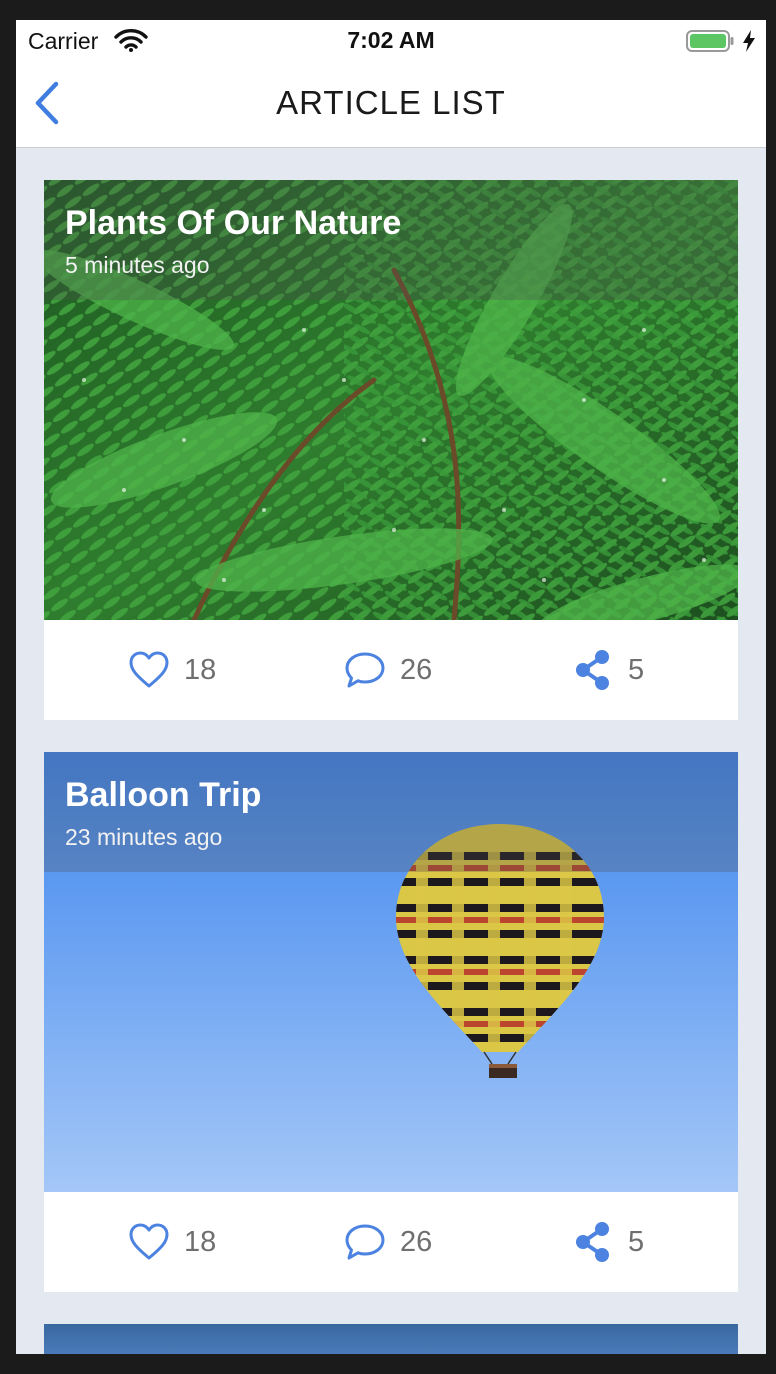 The width and height of the screenshot is (776, 1374). What do you see at coordinates (749, 41) in the screenshot?
I see `bolt-icon` at bounding box center [749, 41].